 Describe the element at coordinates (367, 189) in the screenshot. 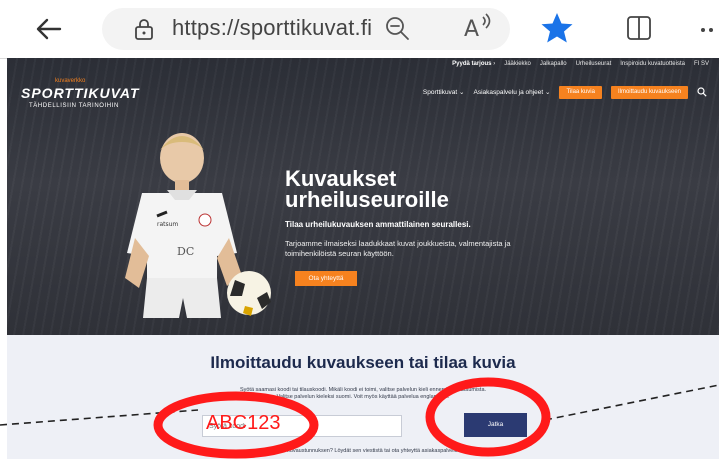

I see `hero-title: Kuvaukset urheiluseuroille` at that location.